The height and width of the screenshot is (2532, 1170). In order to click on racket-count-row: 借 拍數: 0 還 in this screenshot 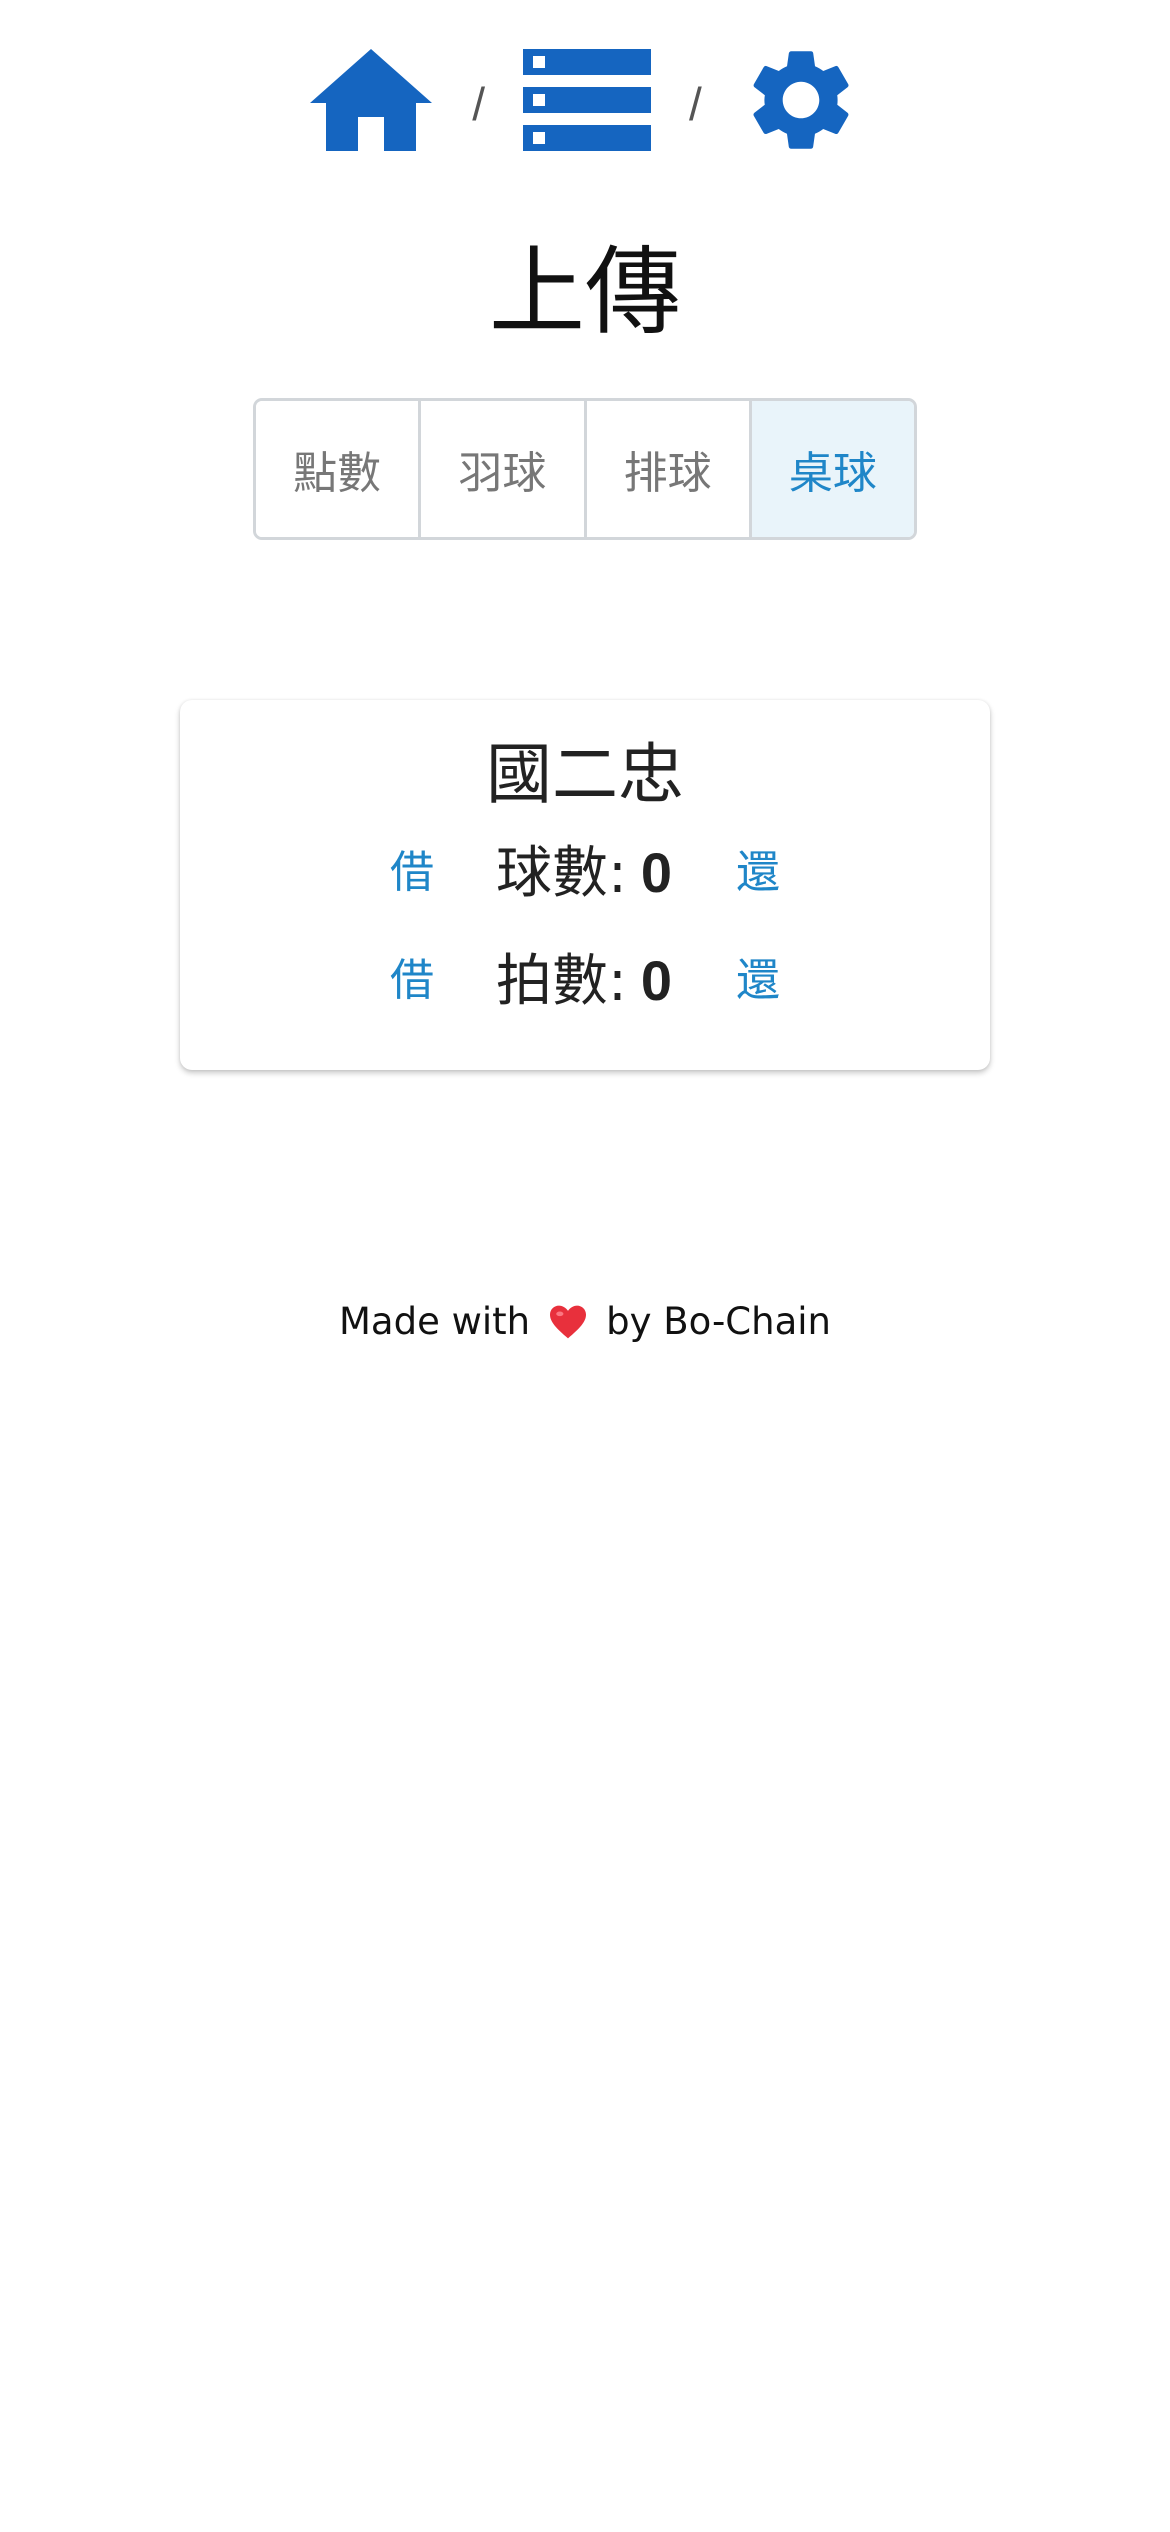, I will do `click(585, 981)`.